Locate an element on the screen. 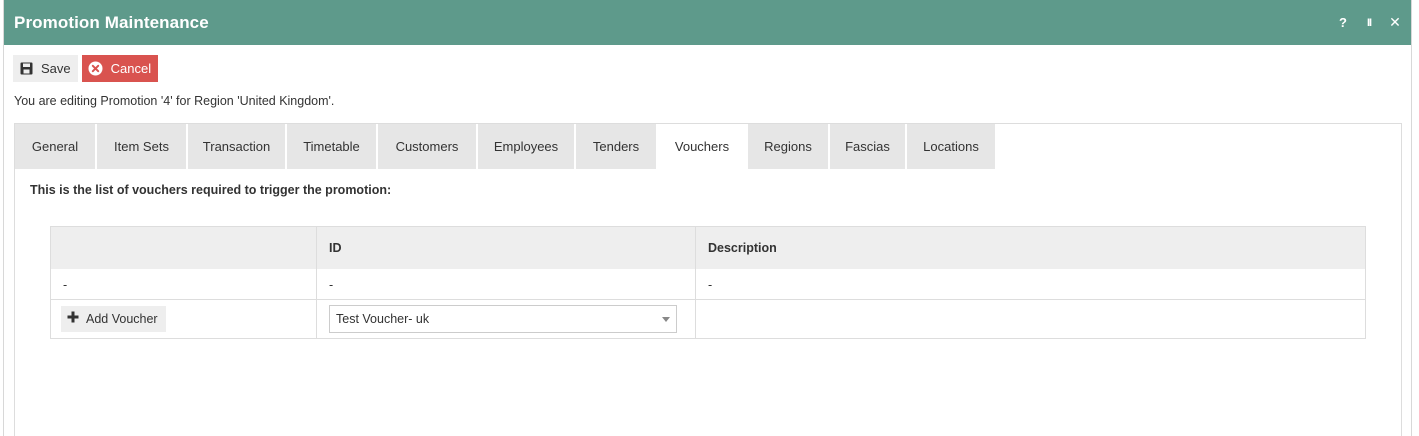 Image resolution: width=1419 pixels, height=436 pixels. tab-label: Customers is located at coordinates (427, 146).